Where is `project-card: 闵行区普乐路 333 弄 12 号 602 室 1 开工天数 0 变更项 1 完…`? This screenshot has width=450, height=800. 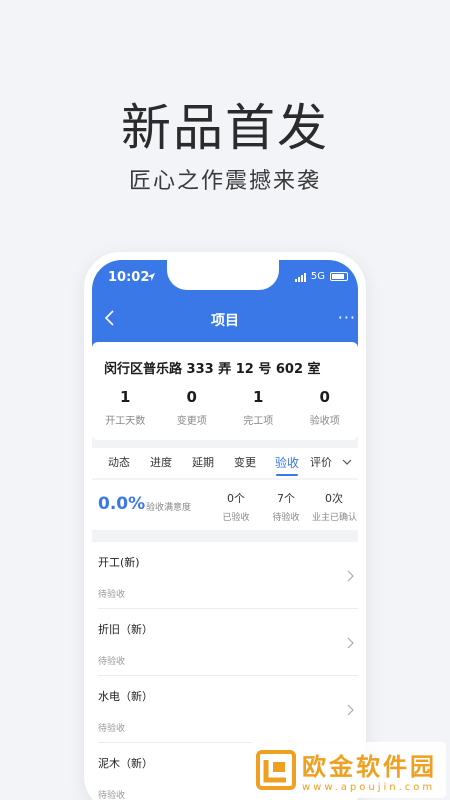 project-card: 闵行区普乐路 333 弄 12 号 602 室 1 开工天数 0 变更项 1 完… is located at coordinates (225, 391).